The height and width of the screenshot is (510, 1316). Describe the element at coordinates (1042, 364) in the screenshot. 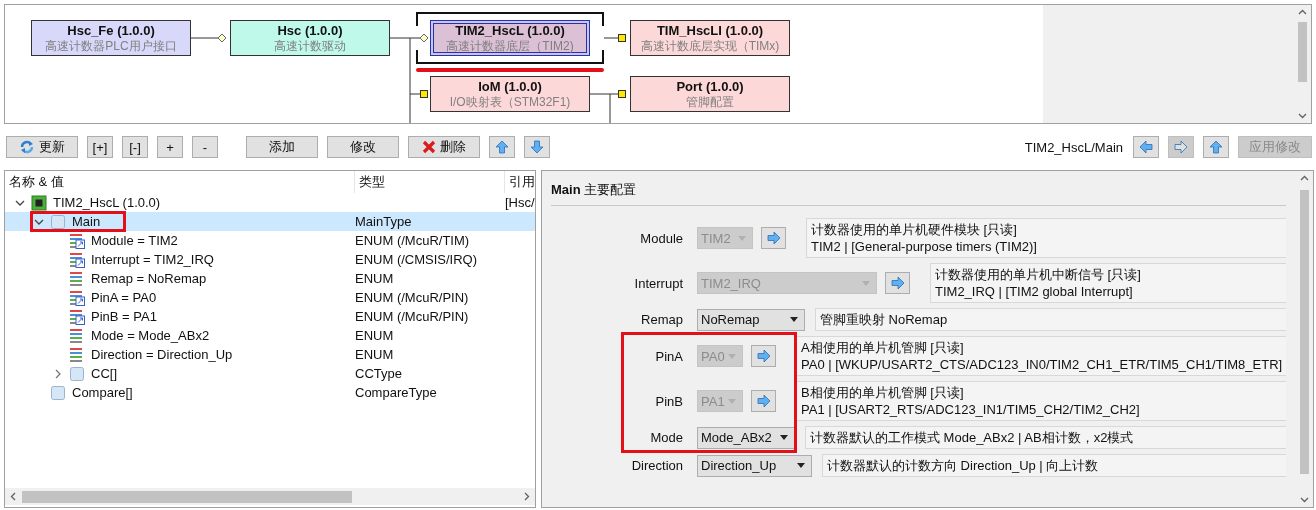

I see `description-text: PA0 | [WKUP/USART2_CTS/ADC123_IN0/TIM2_CH1_ETR/TIM5_CH1/TIM8_ETR]` at that location.